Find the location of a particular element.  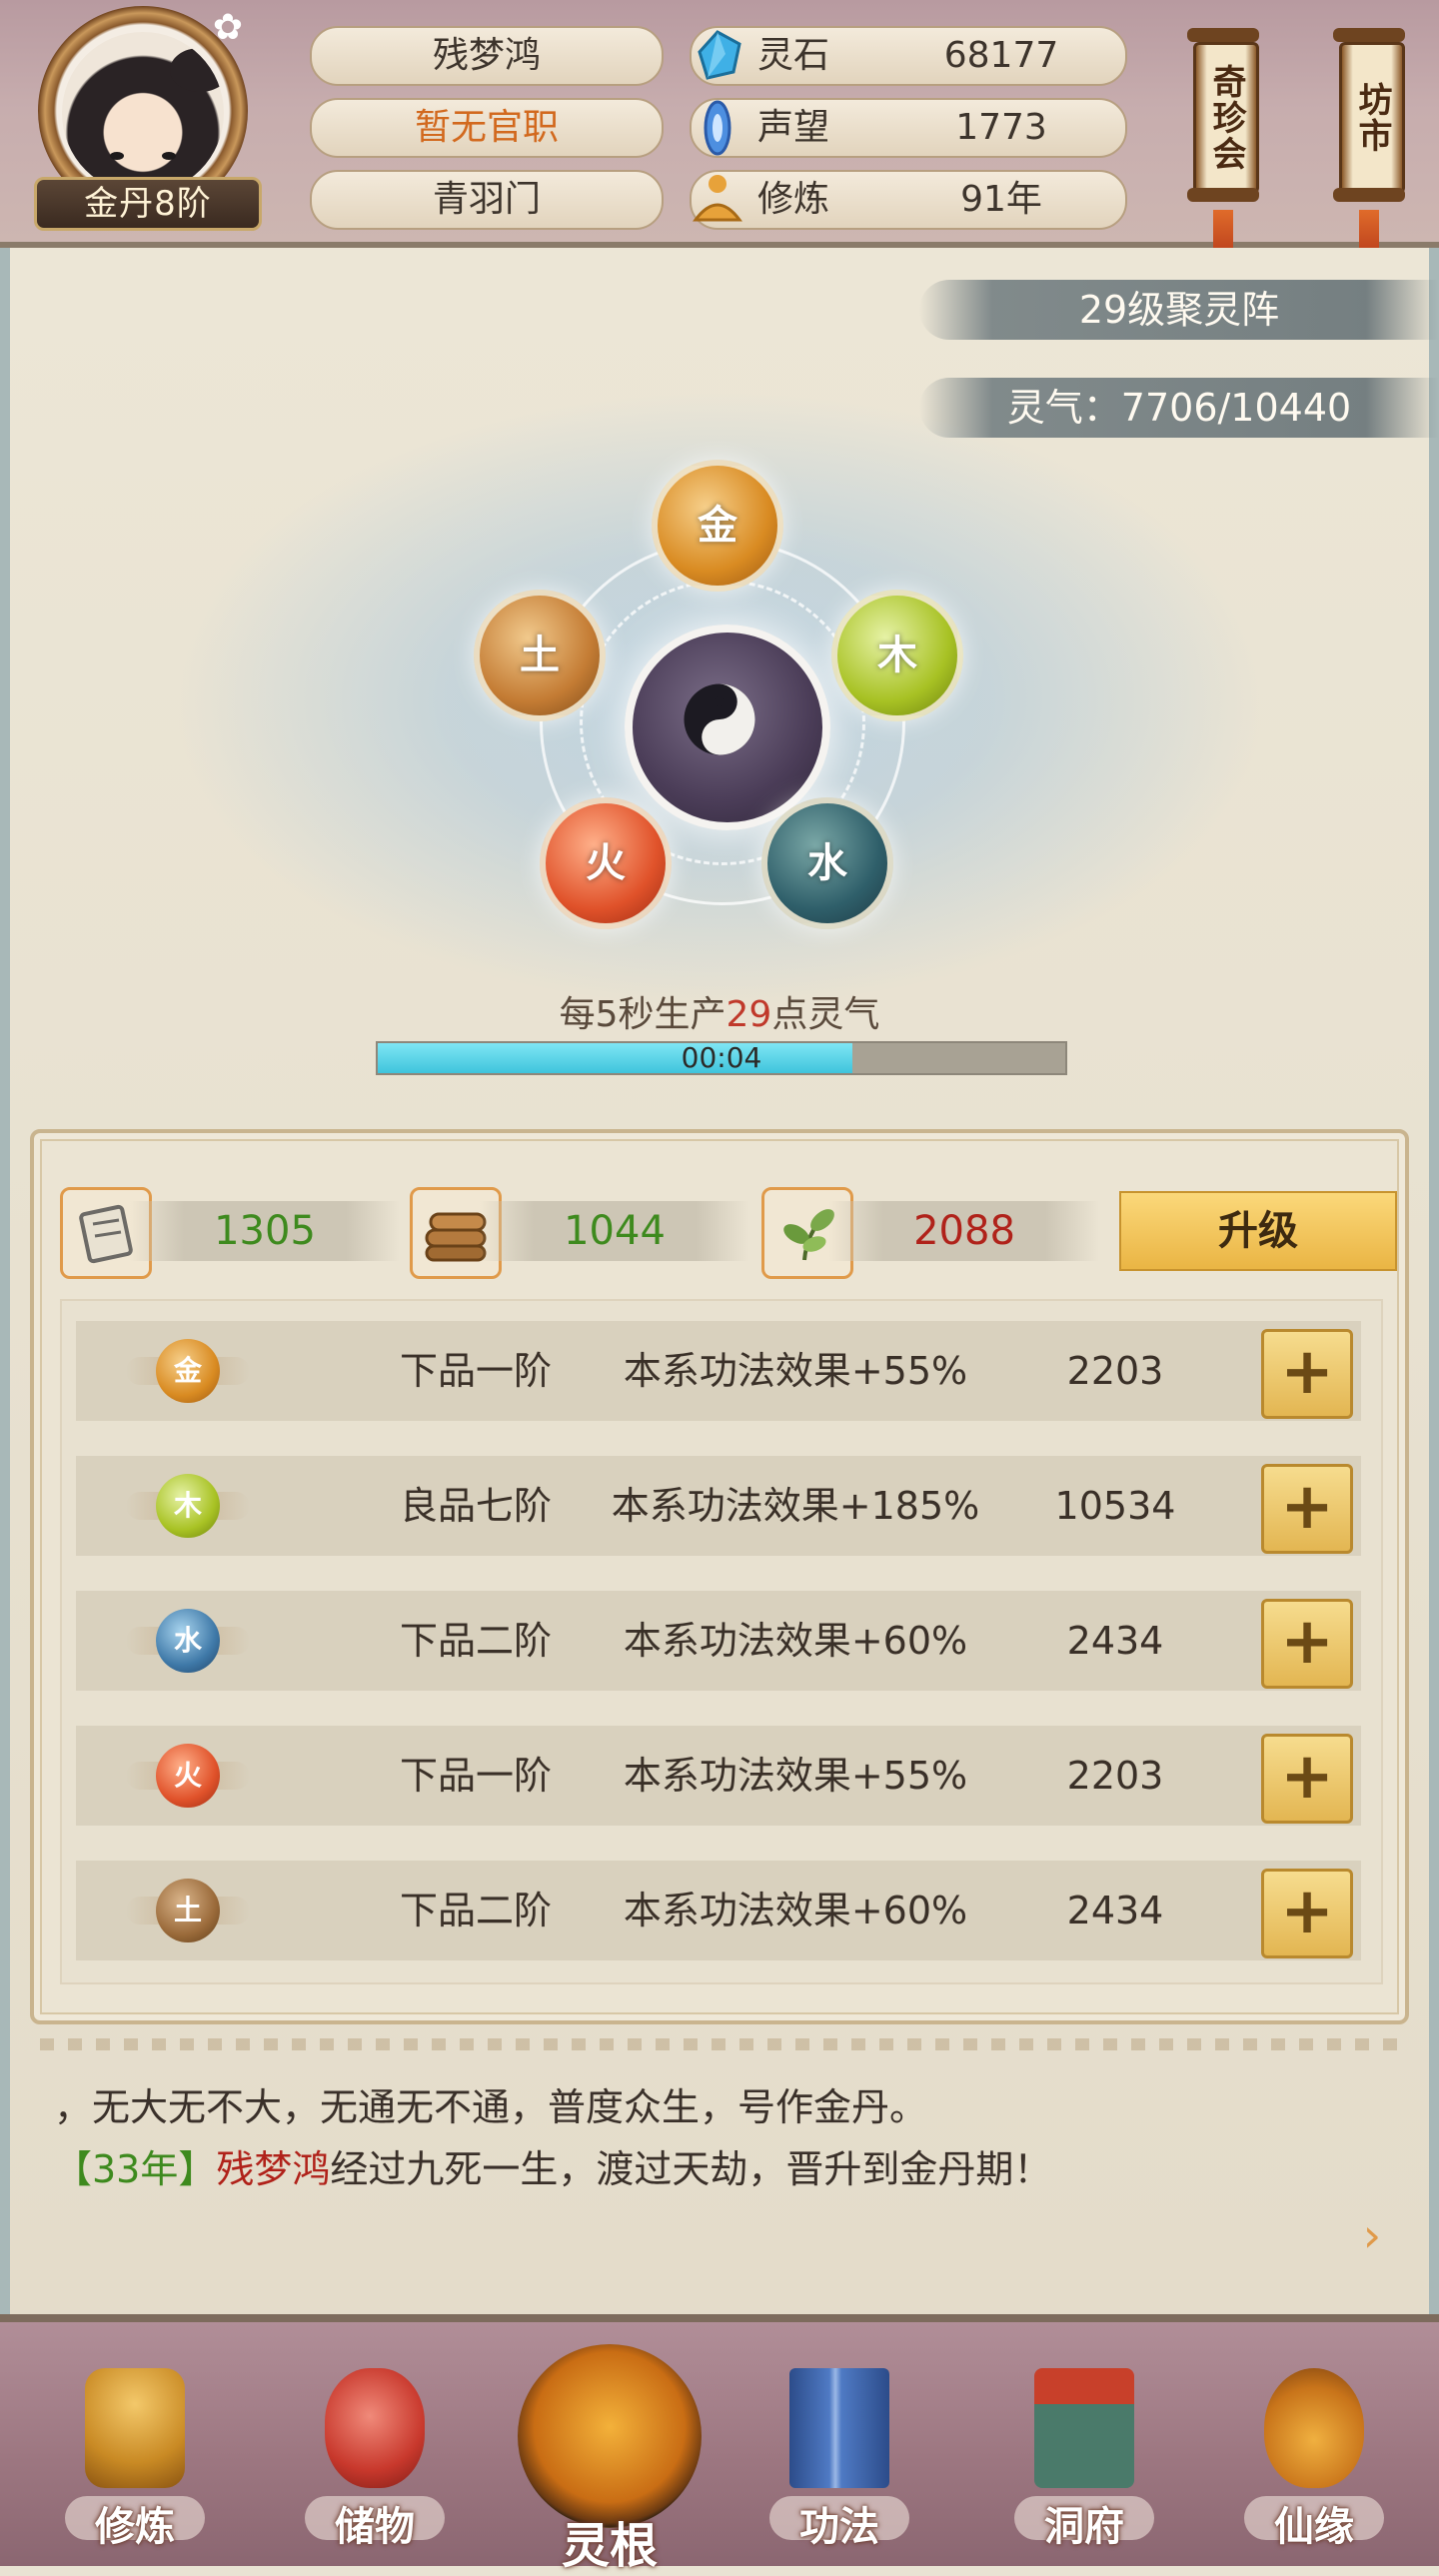

resource-cultivation: 修炼 91年 is located at coordinates (908, 200).